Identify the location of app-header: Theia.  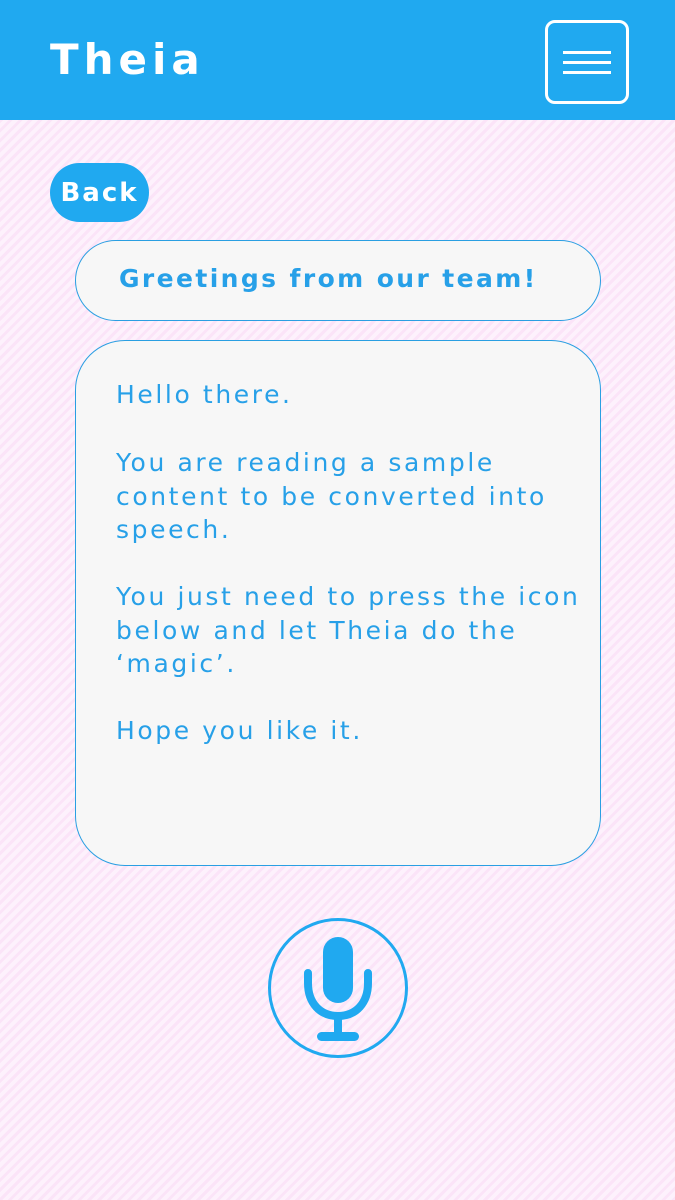
(337, 60).